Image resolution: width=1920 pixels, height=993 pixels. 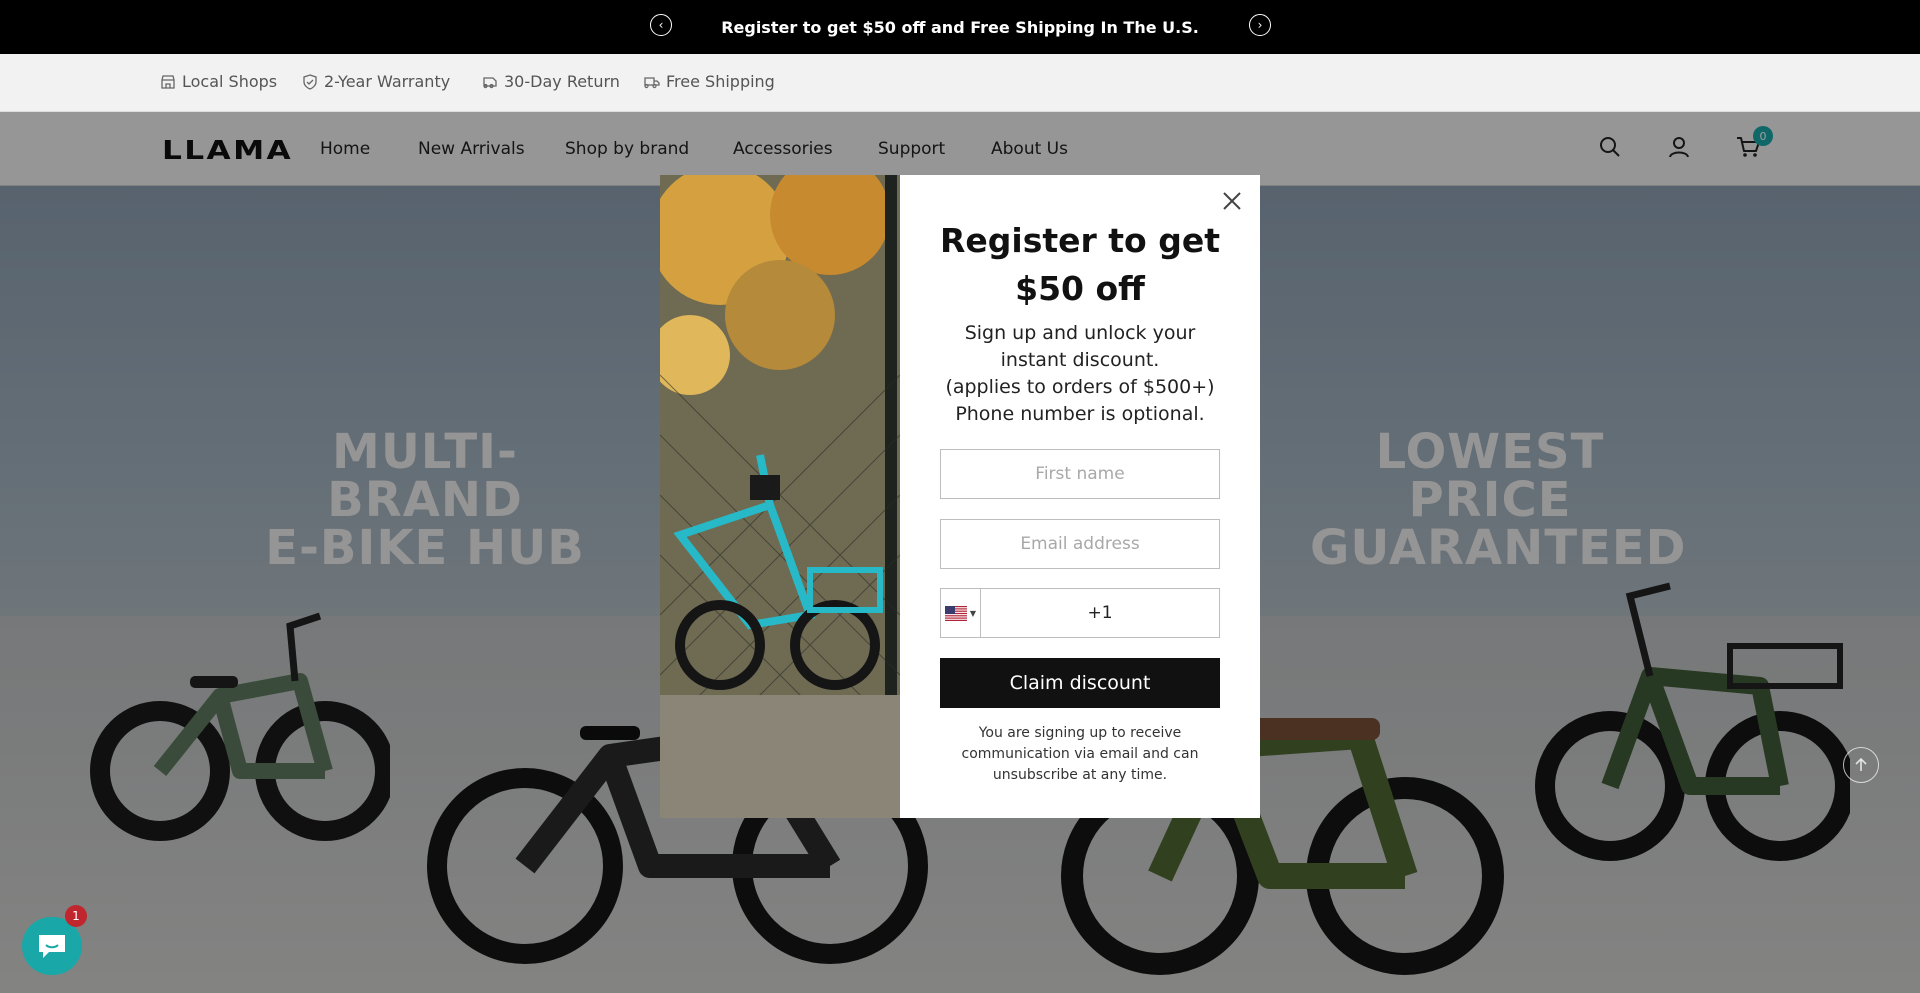 I want to click on perk-label: Free Shipping, so click(x=720, y=81).